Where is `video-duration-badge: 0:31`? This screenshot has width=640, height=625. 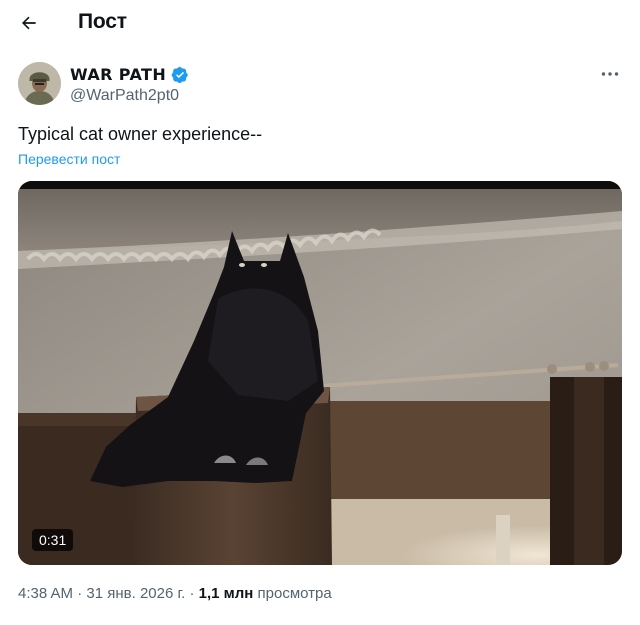
video-duration-badge: 0:31 is located at coordinates (53, 540).